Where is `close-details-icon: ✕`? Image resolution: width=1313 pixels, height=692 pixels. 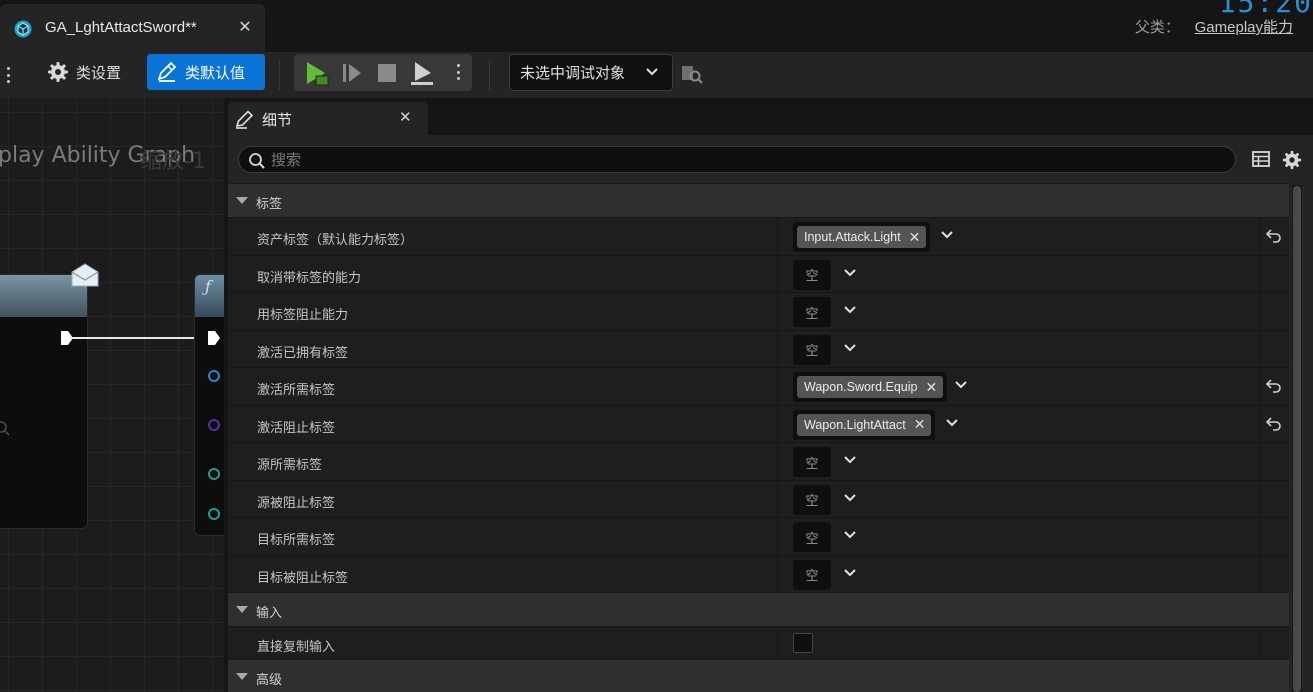 close-details-icon: ✕ is located at coordinates (405, 117).